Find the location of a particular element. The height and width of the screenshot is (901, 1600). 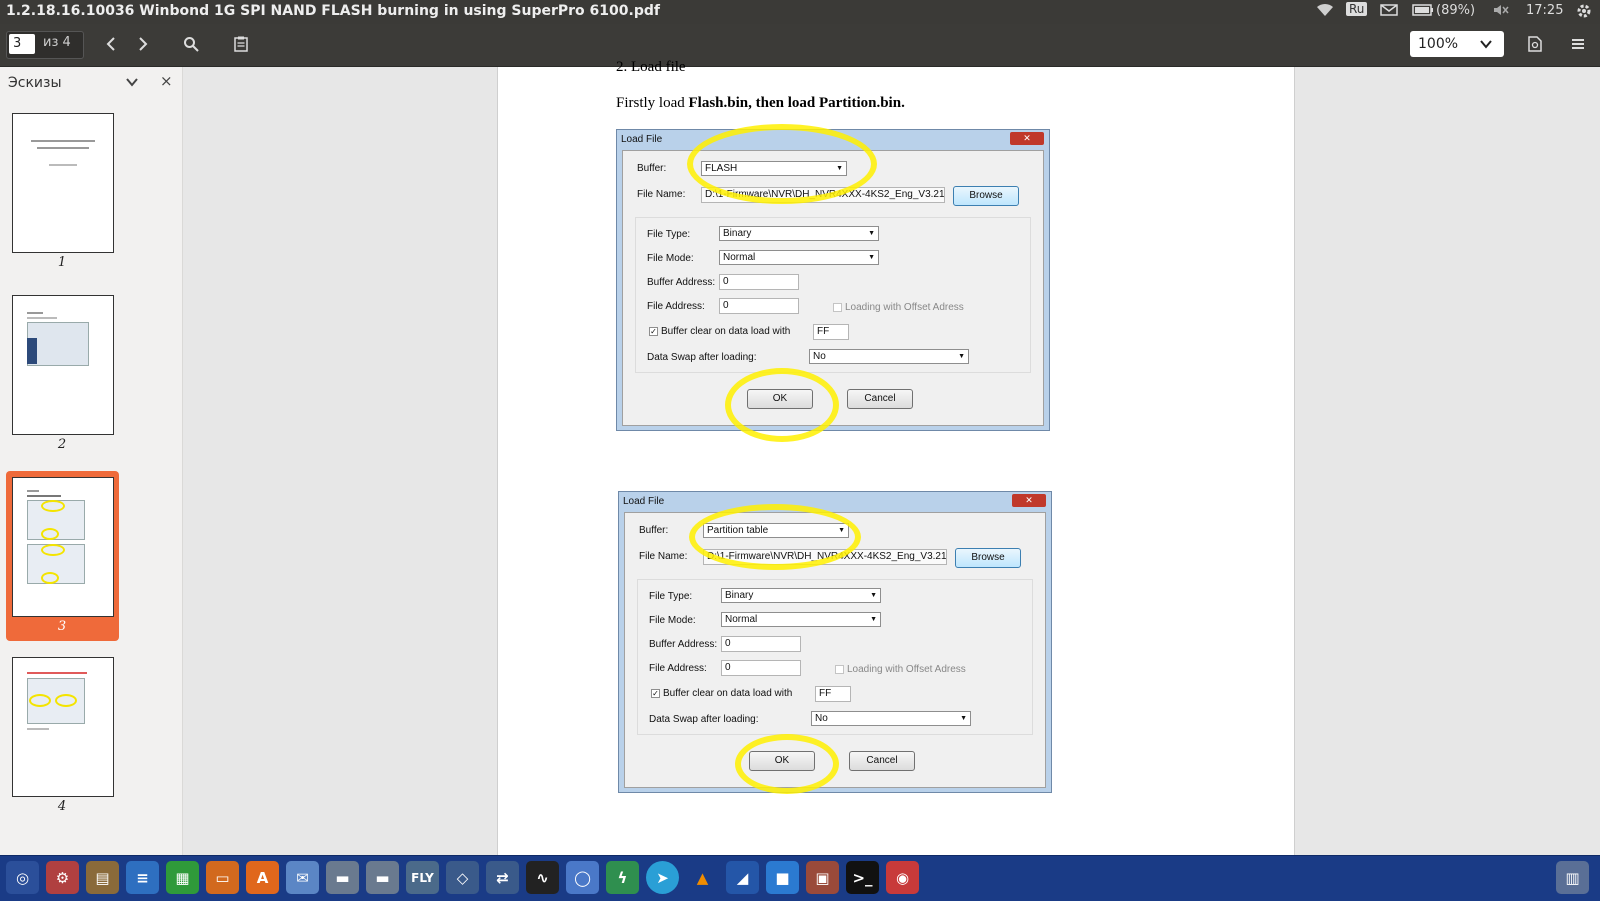

next-page-button is located at coordinates (143, 44).